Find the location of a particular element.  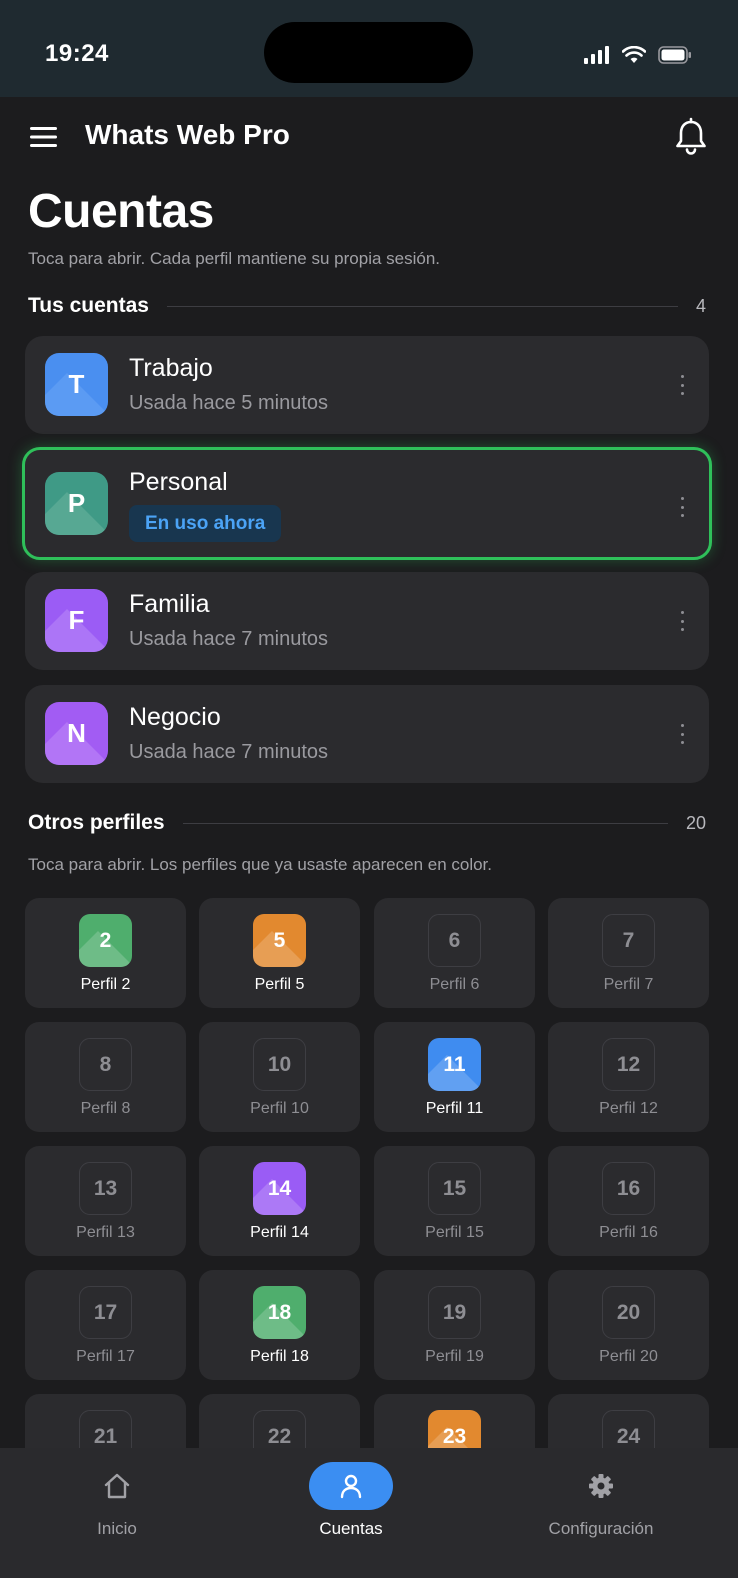

profile-label: Perfil 13 is located at coordinates (105, 1232).